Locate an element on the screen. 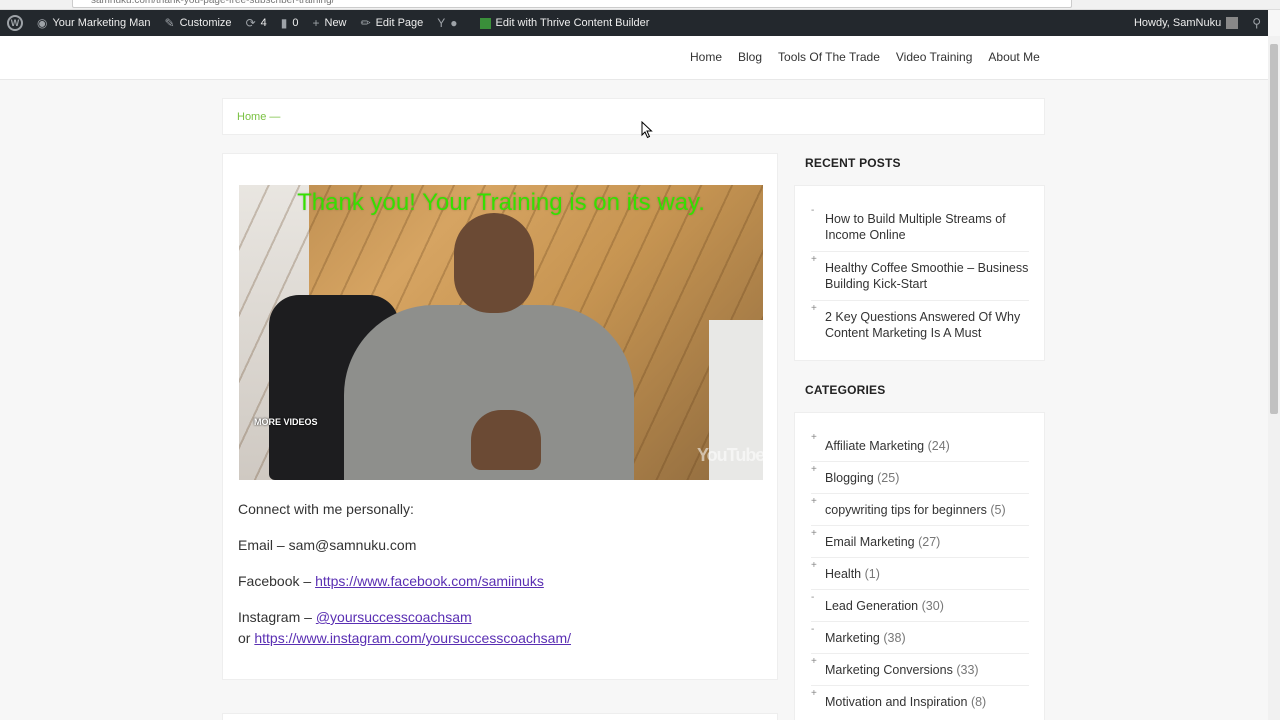 Image resolution: width=1280 pixels, height=720 pixels. categories-title: CATEGORIES is located at coordinates (845, 390).